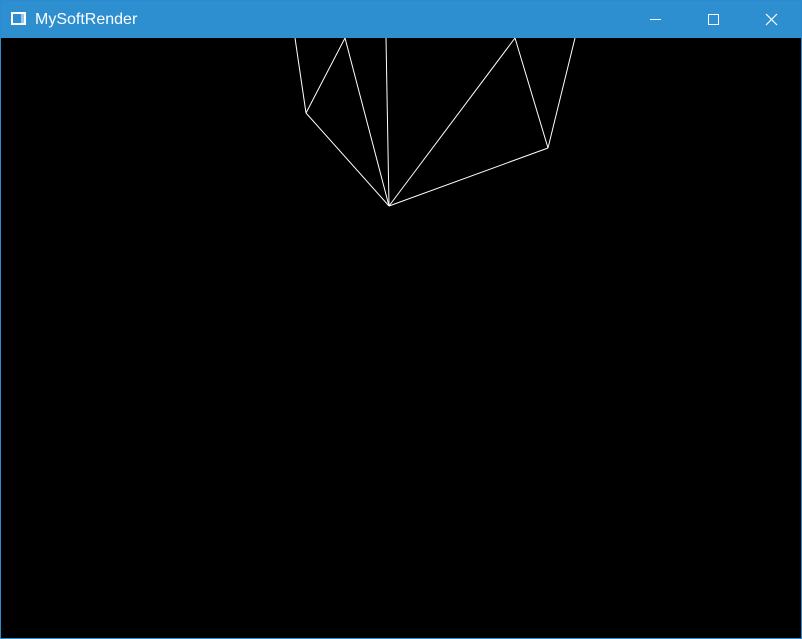  Describe the element at coordinates (18, 18) in the screenshot. I see `app-icon` at that location.